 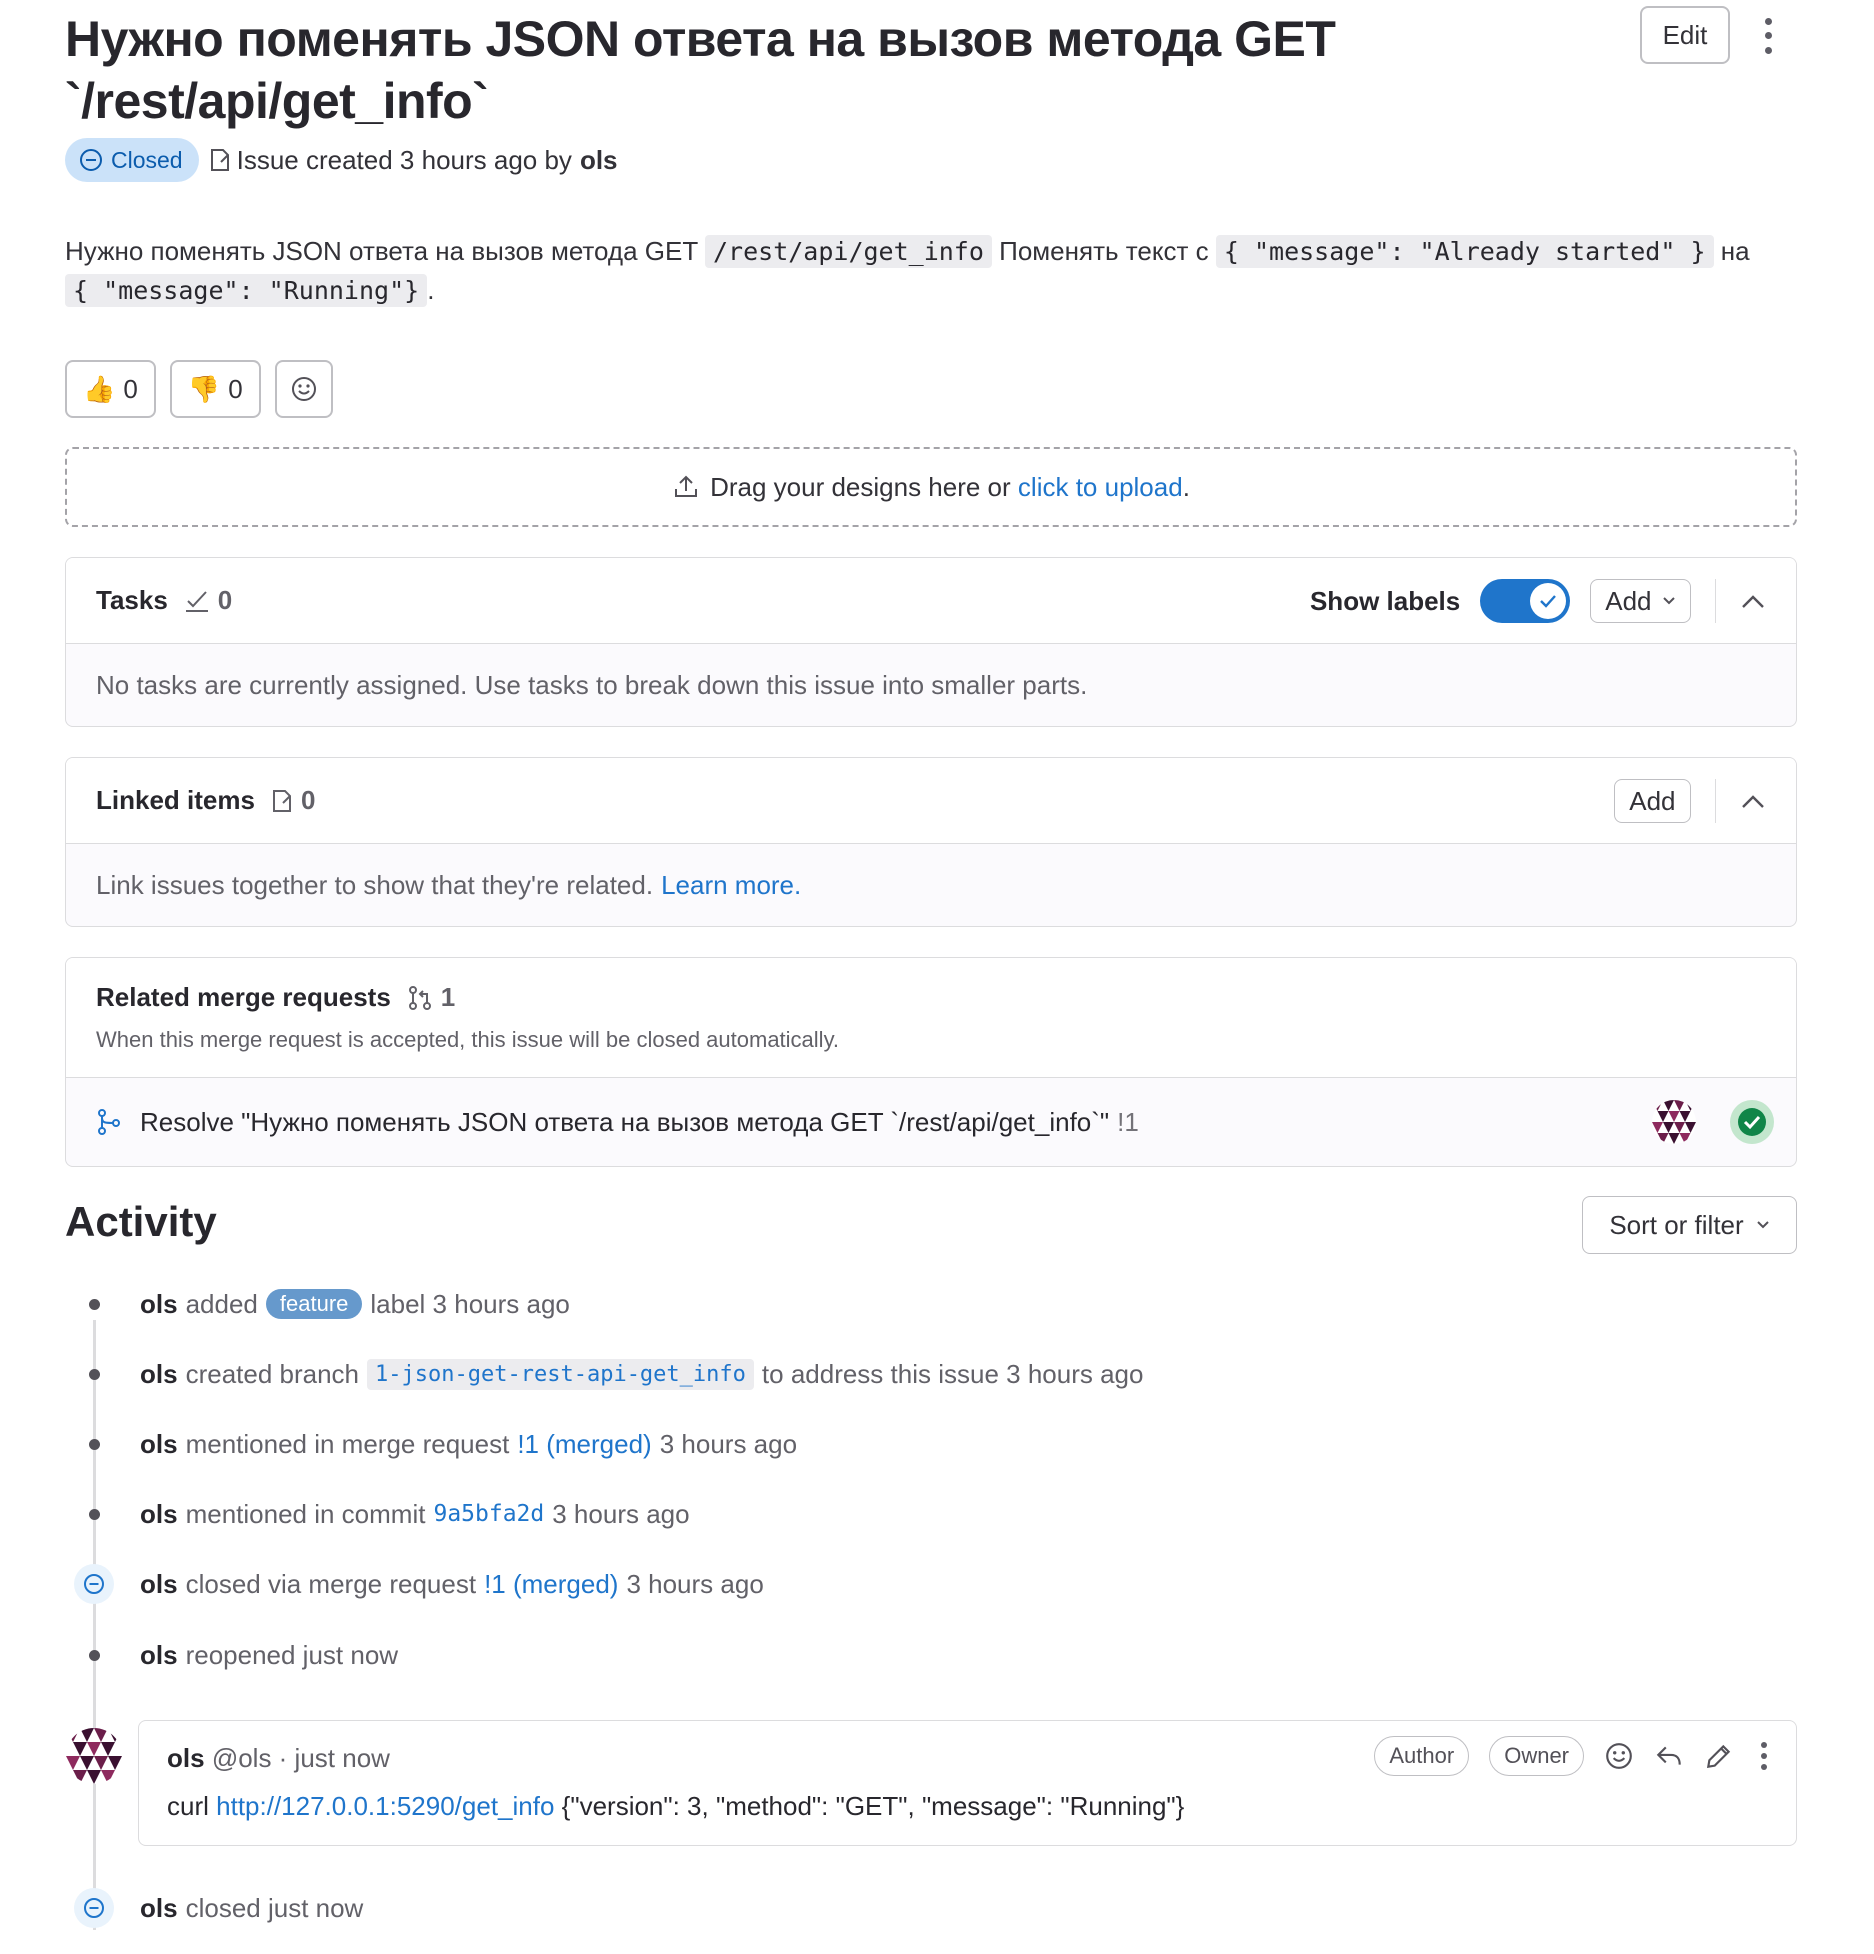 I want to click on add-task-label: Add, so click(x=1628, y=600).